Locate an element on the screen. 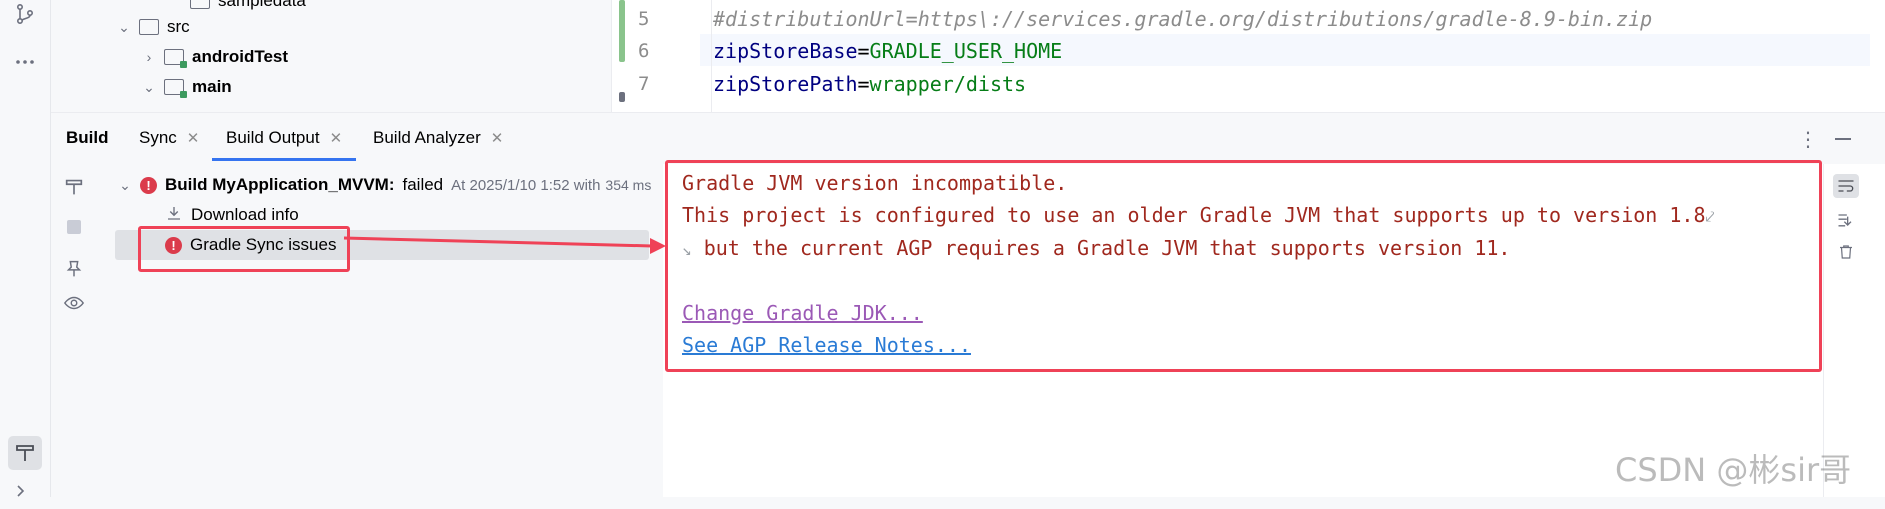 This screenshot has width=1885, height=509. build-name: Build MyApplication_MVVM: is located at coordinates (280, 184).